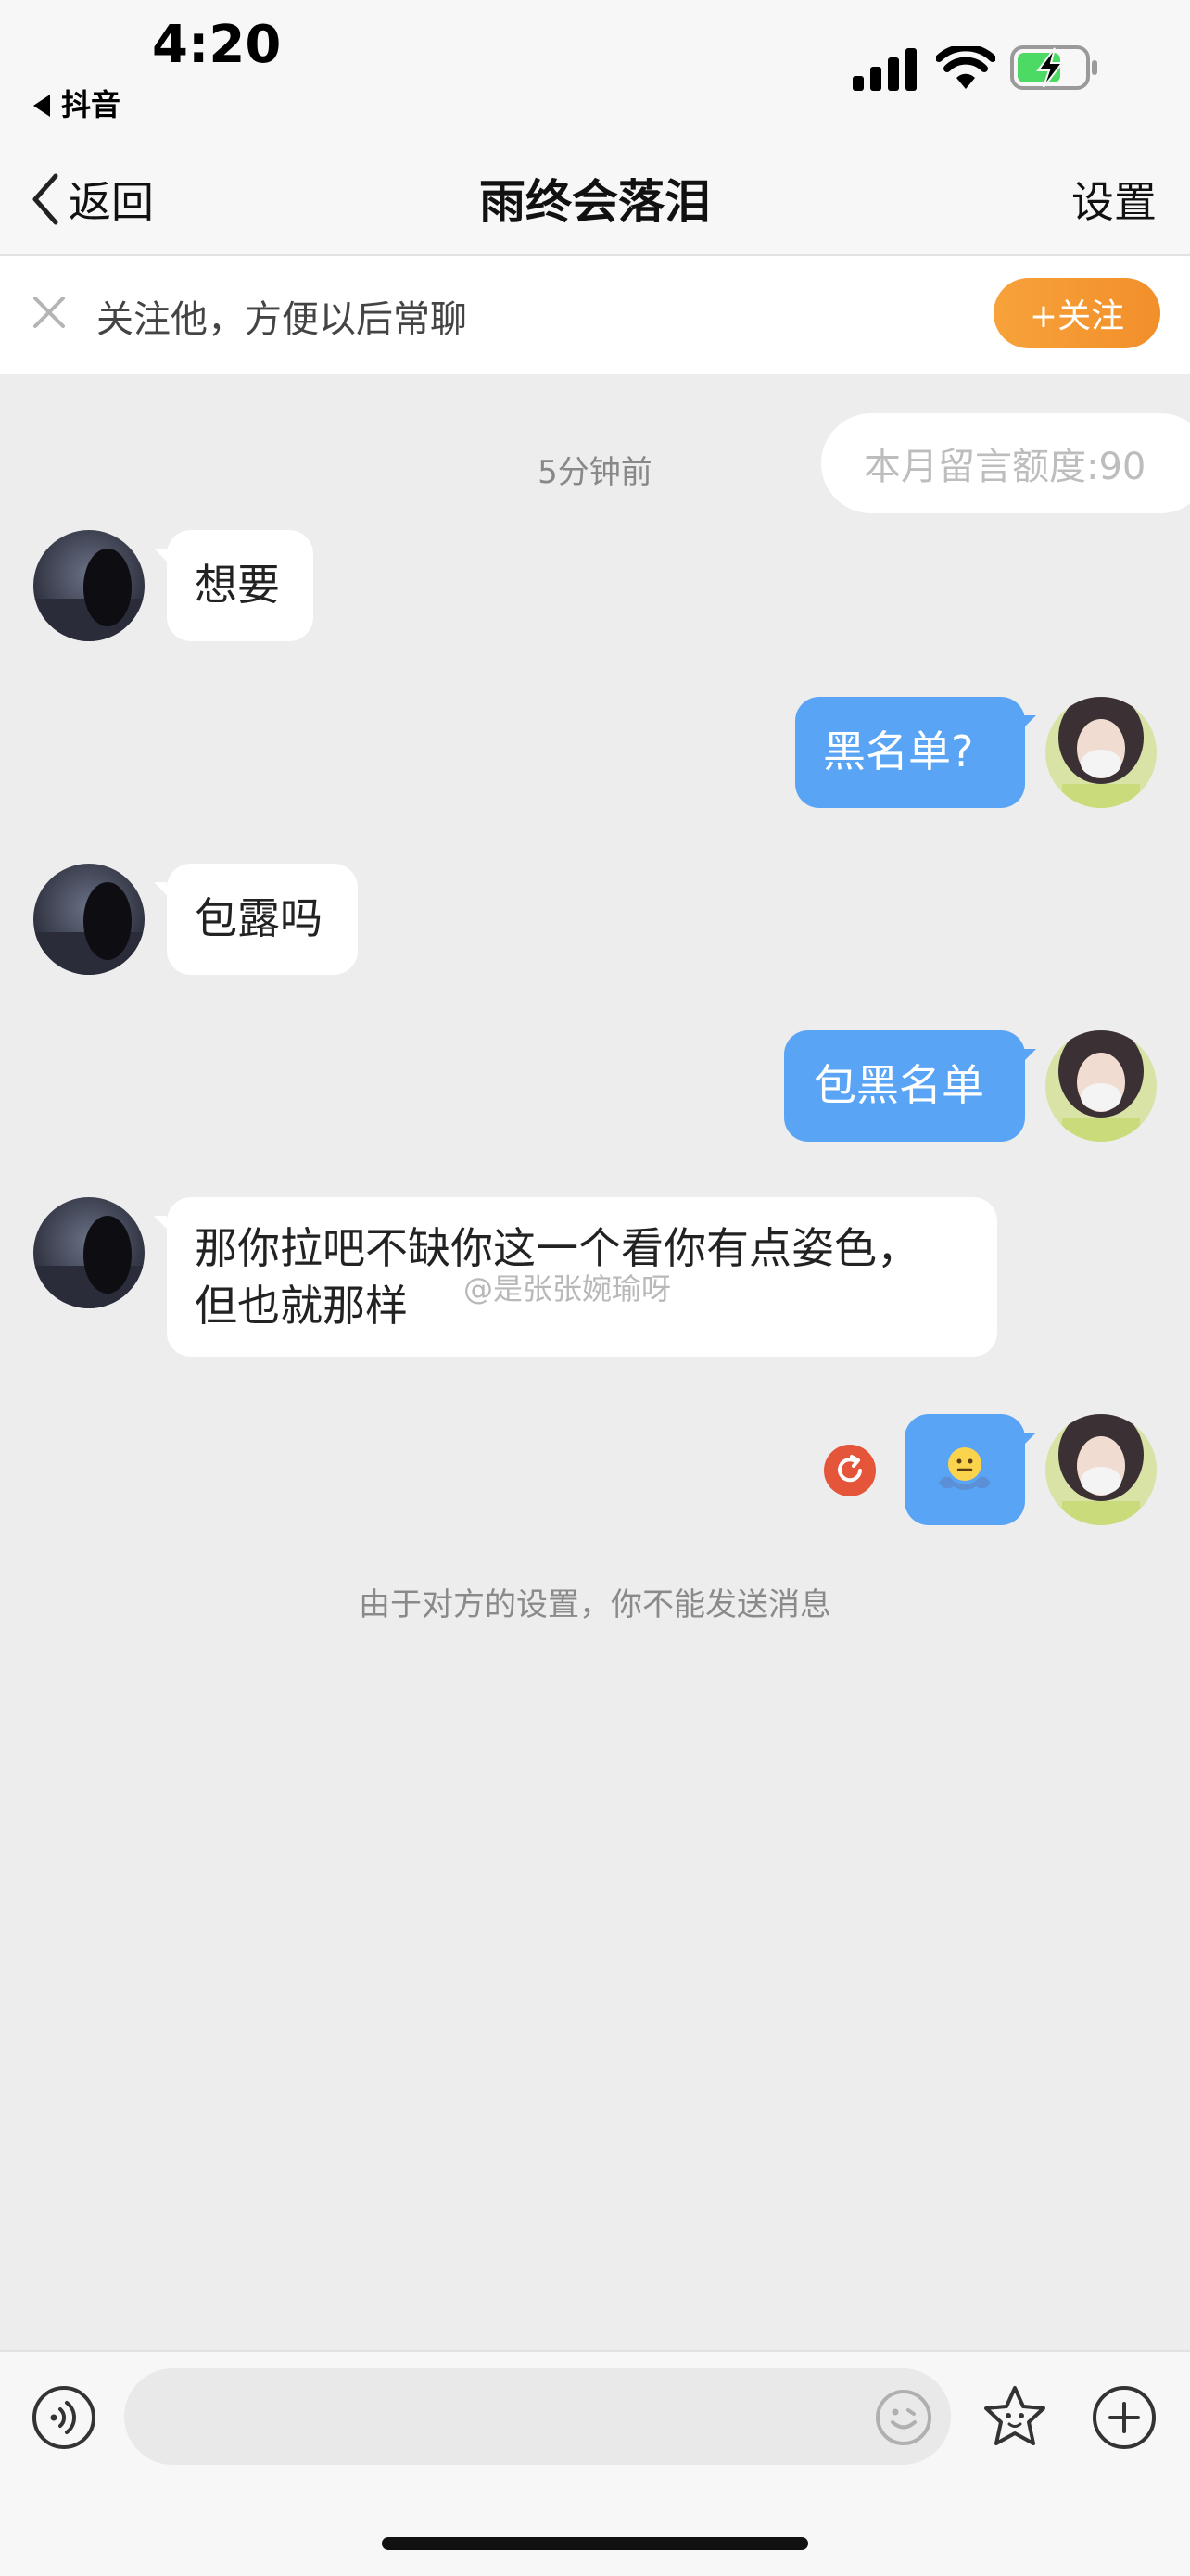  What do you see at coordinates (965, 68) in the screenshot?
I see `wifi-icon` at bounding box center [965, 68].